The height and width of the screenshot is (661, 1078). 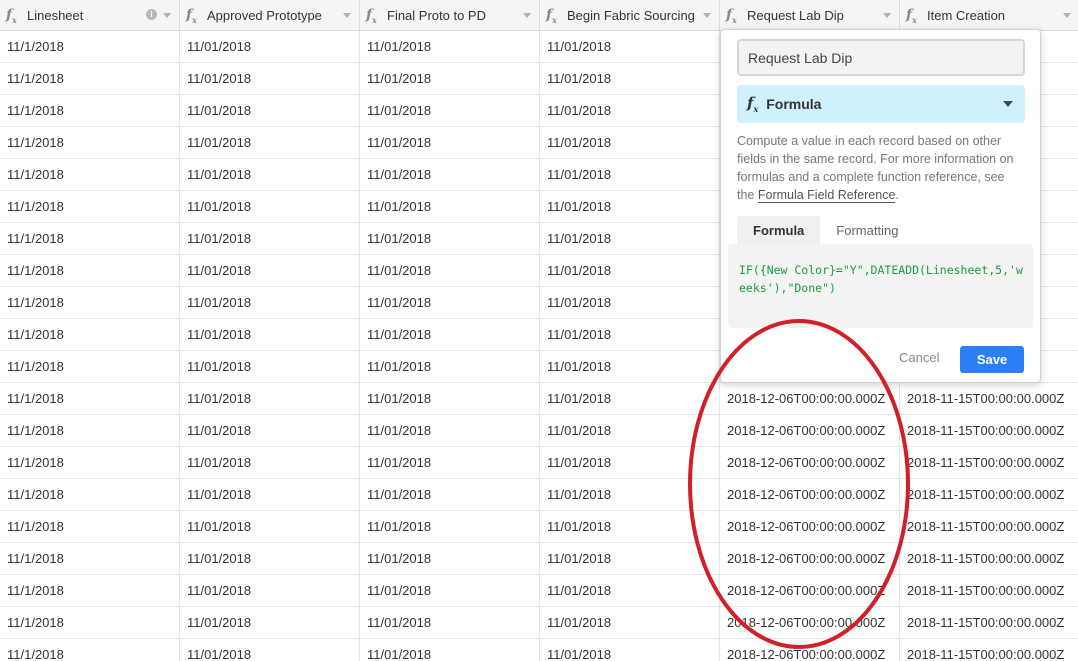 What do you see at coordinates (450, 15) in the screenshot?
I see `column-header-final-proto-to-pd: fx Final Proto to PD` at bounding box center [450, 15].